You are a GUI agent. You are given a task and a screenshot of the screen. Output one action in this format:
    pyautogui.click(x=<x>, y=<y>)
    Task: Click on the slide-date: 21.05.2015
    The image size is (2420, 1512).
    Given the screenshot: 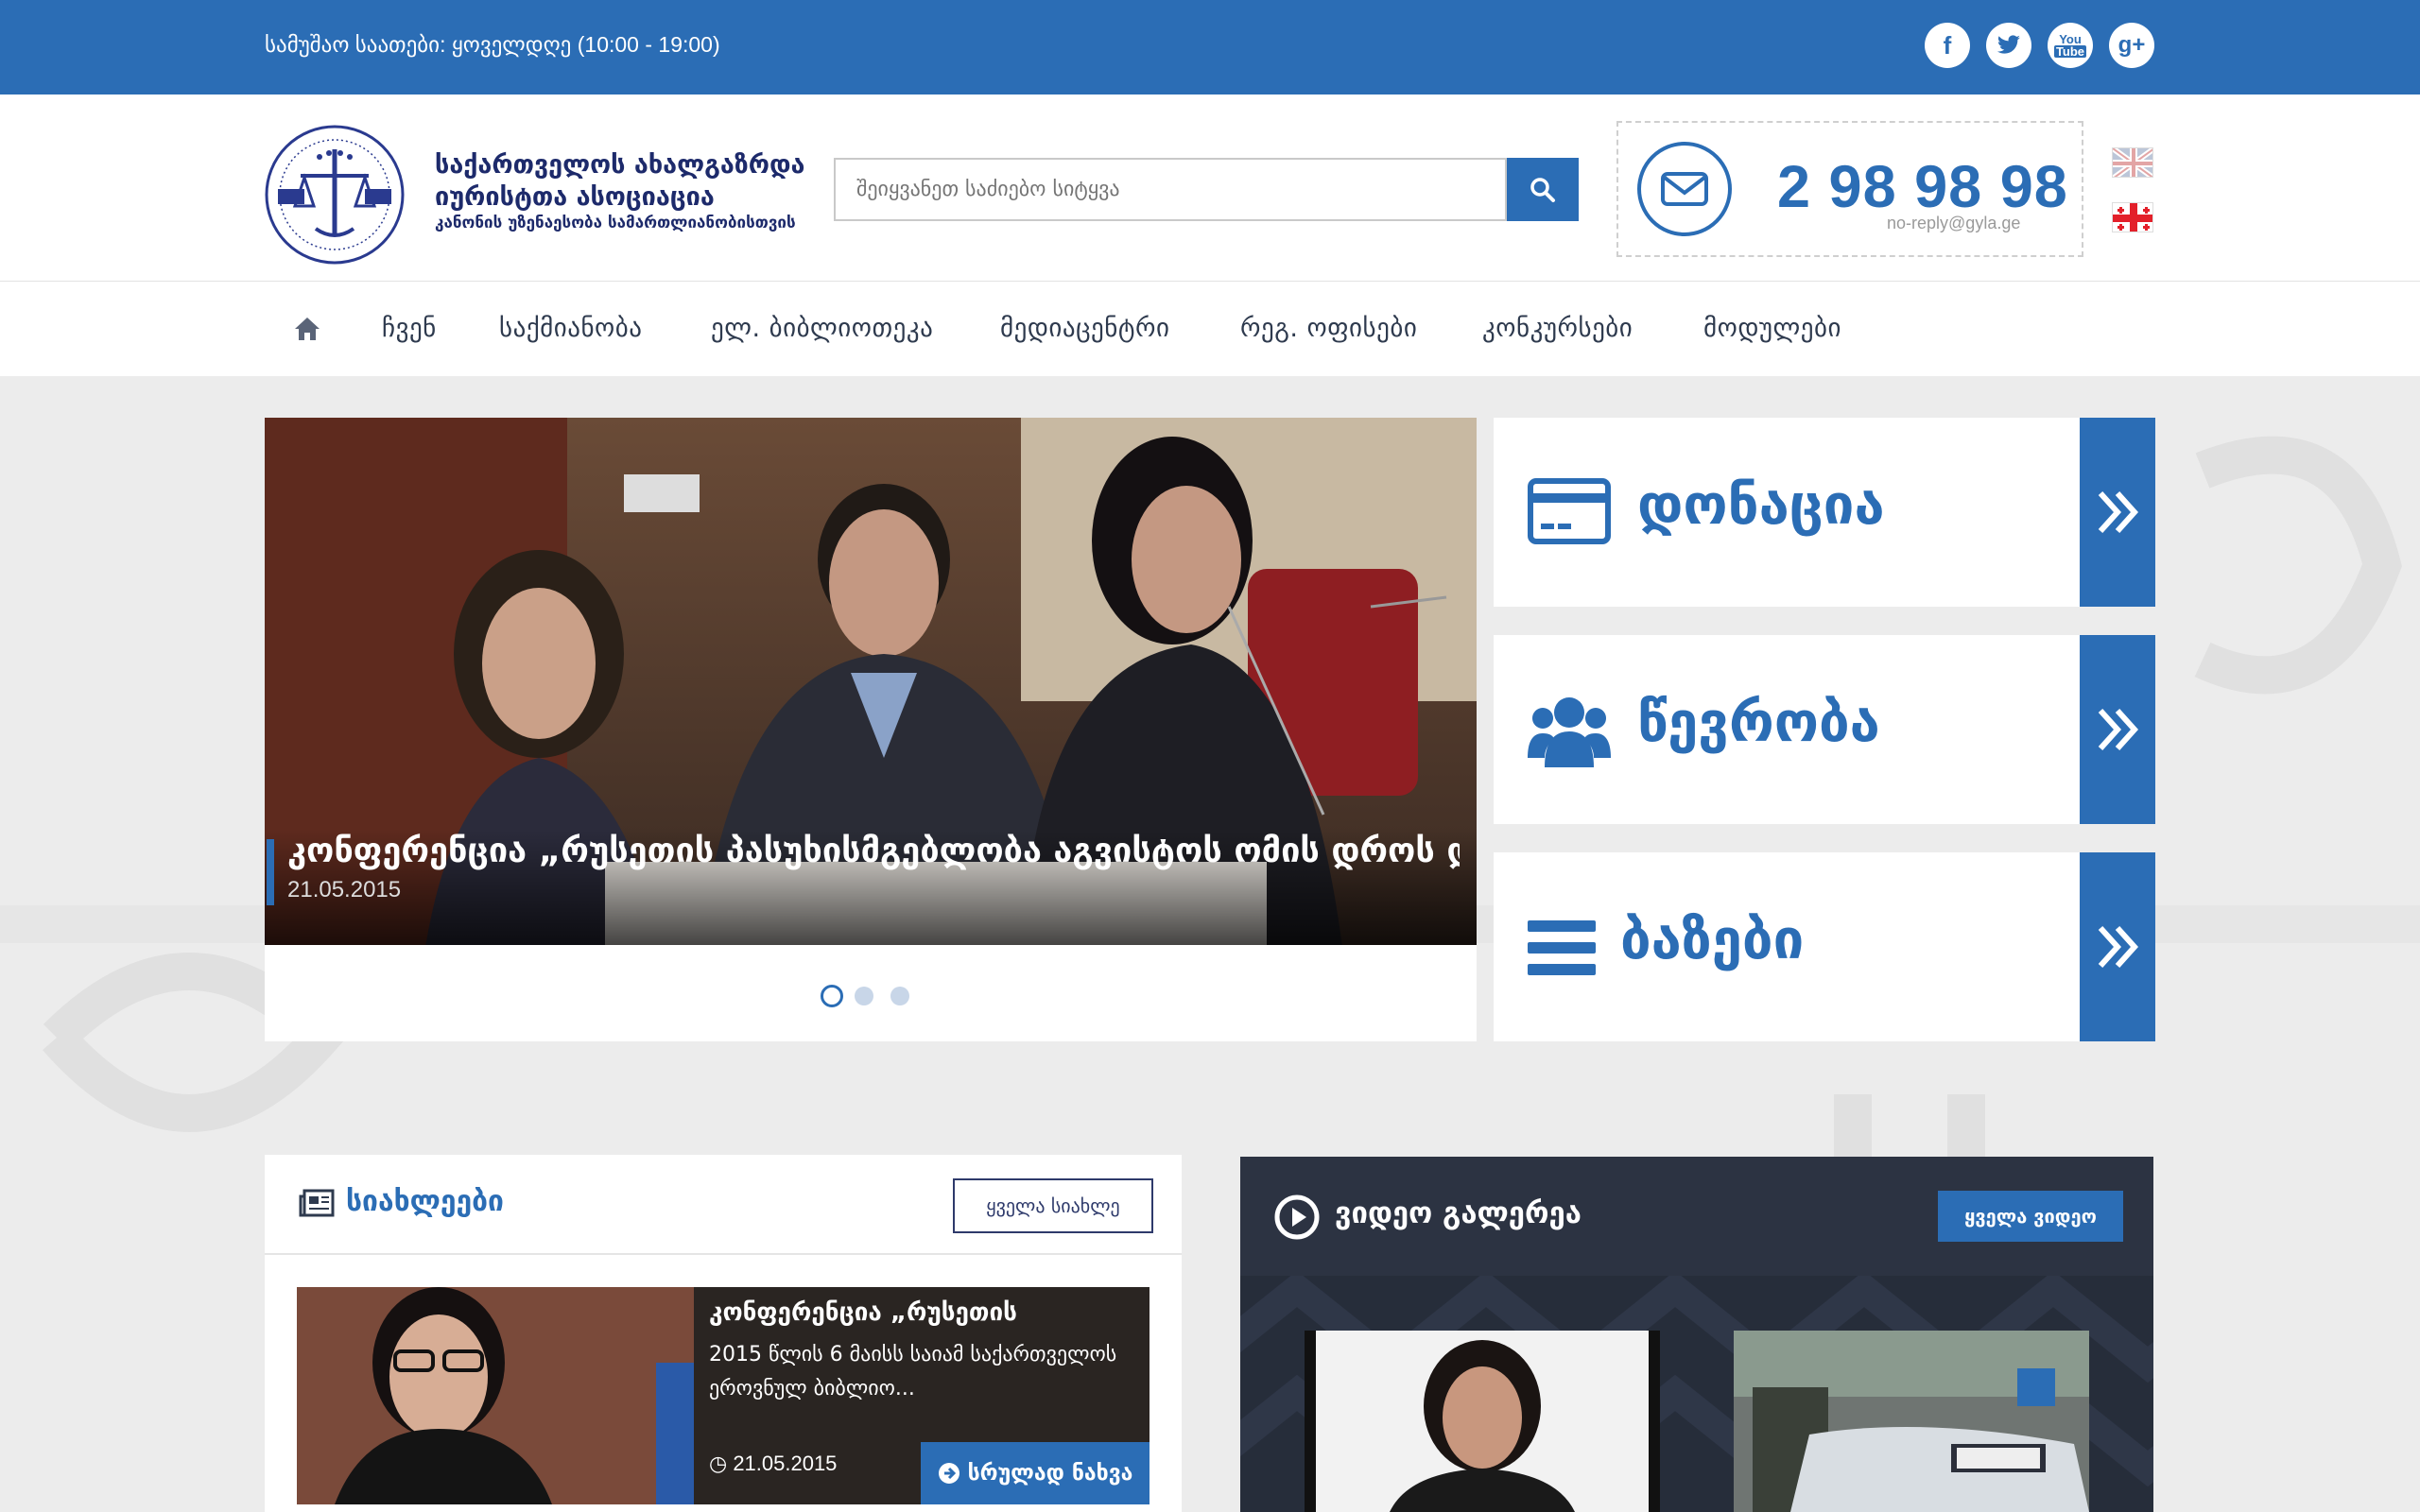 What is the action you would take?
    pyautogui.click(x=344, y=889)
    